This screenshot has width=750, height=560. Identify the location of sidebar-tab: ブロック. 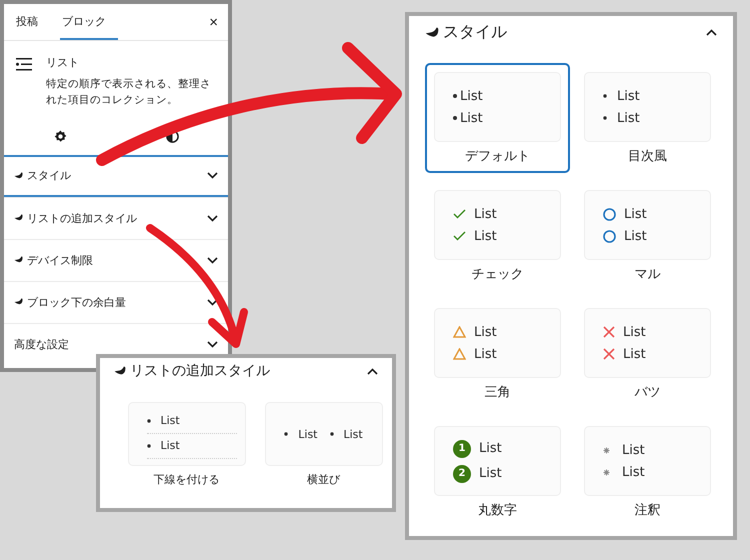
(89, 22).